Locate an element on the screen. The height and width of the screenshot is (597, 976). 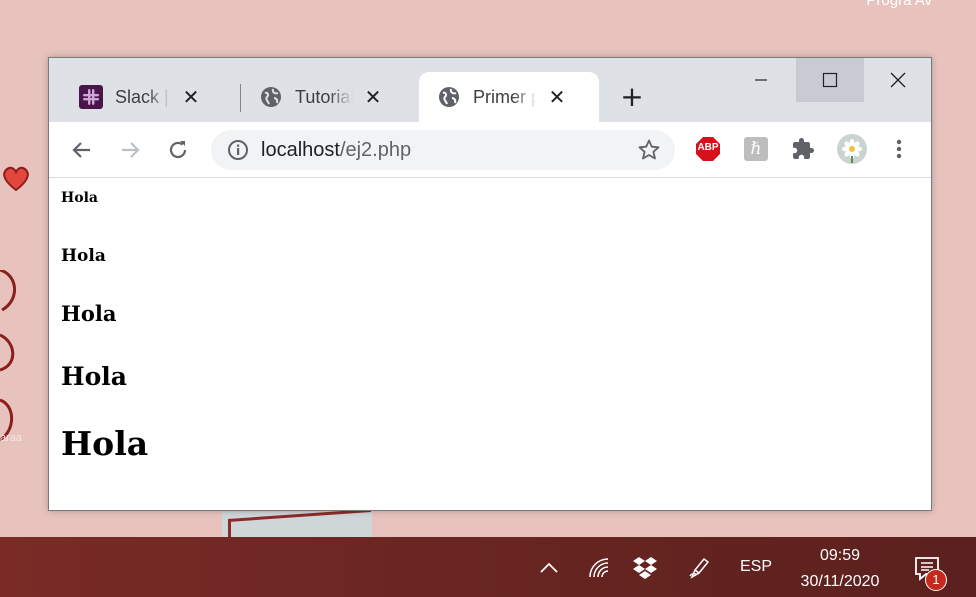
address-bar: localhost/ej2.php is located at coordinates (443, 150).